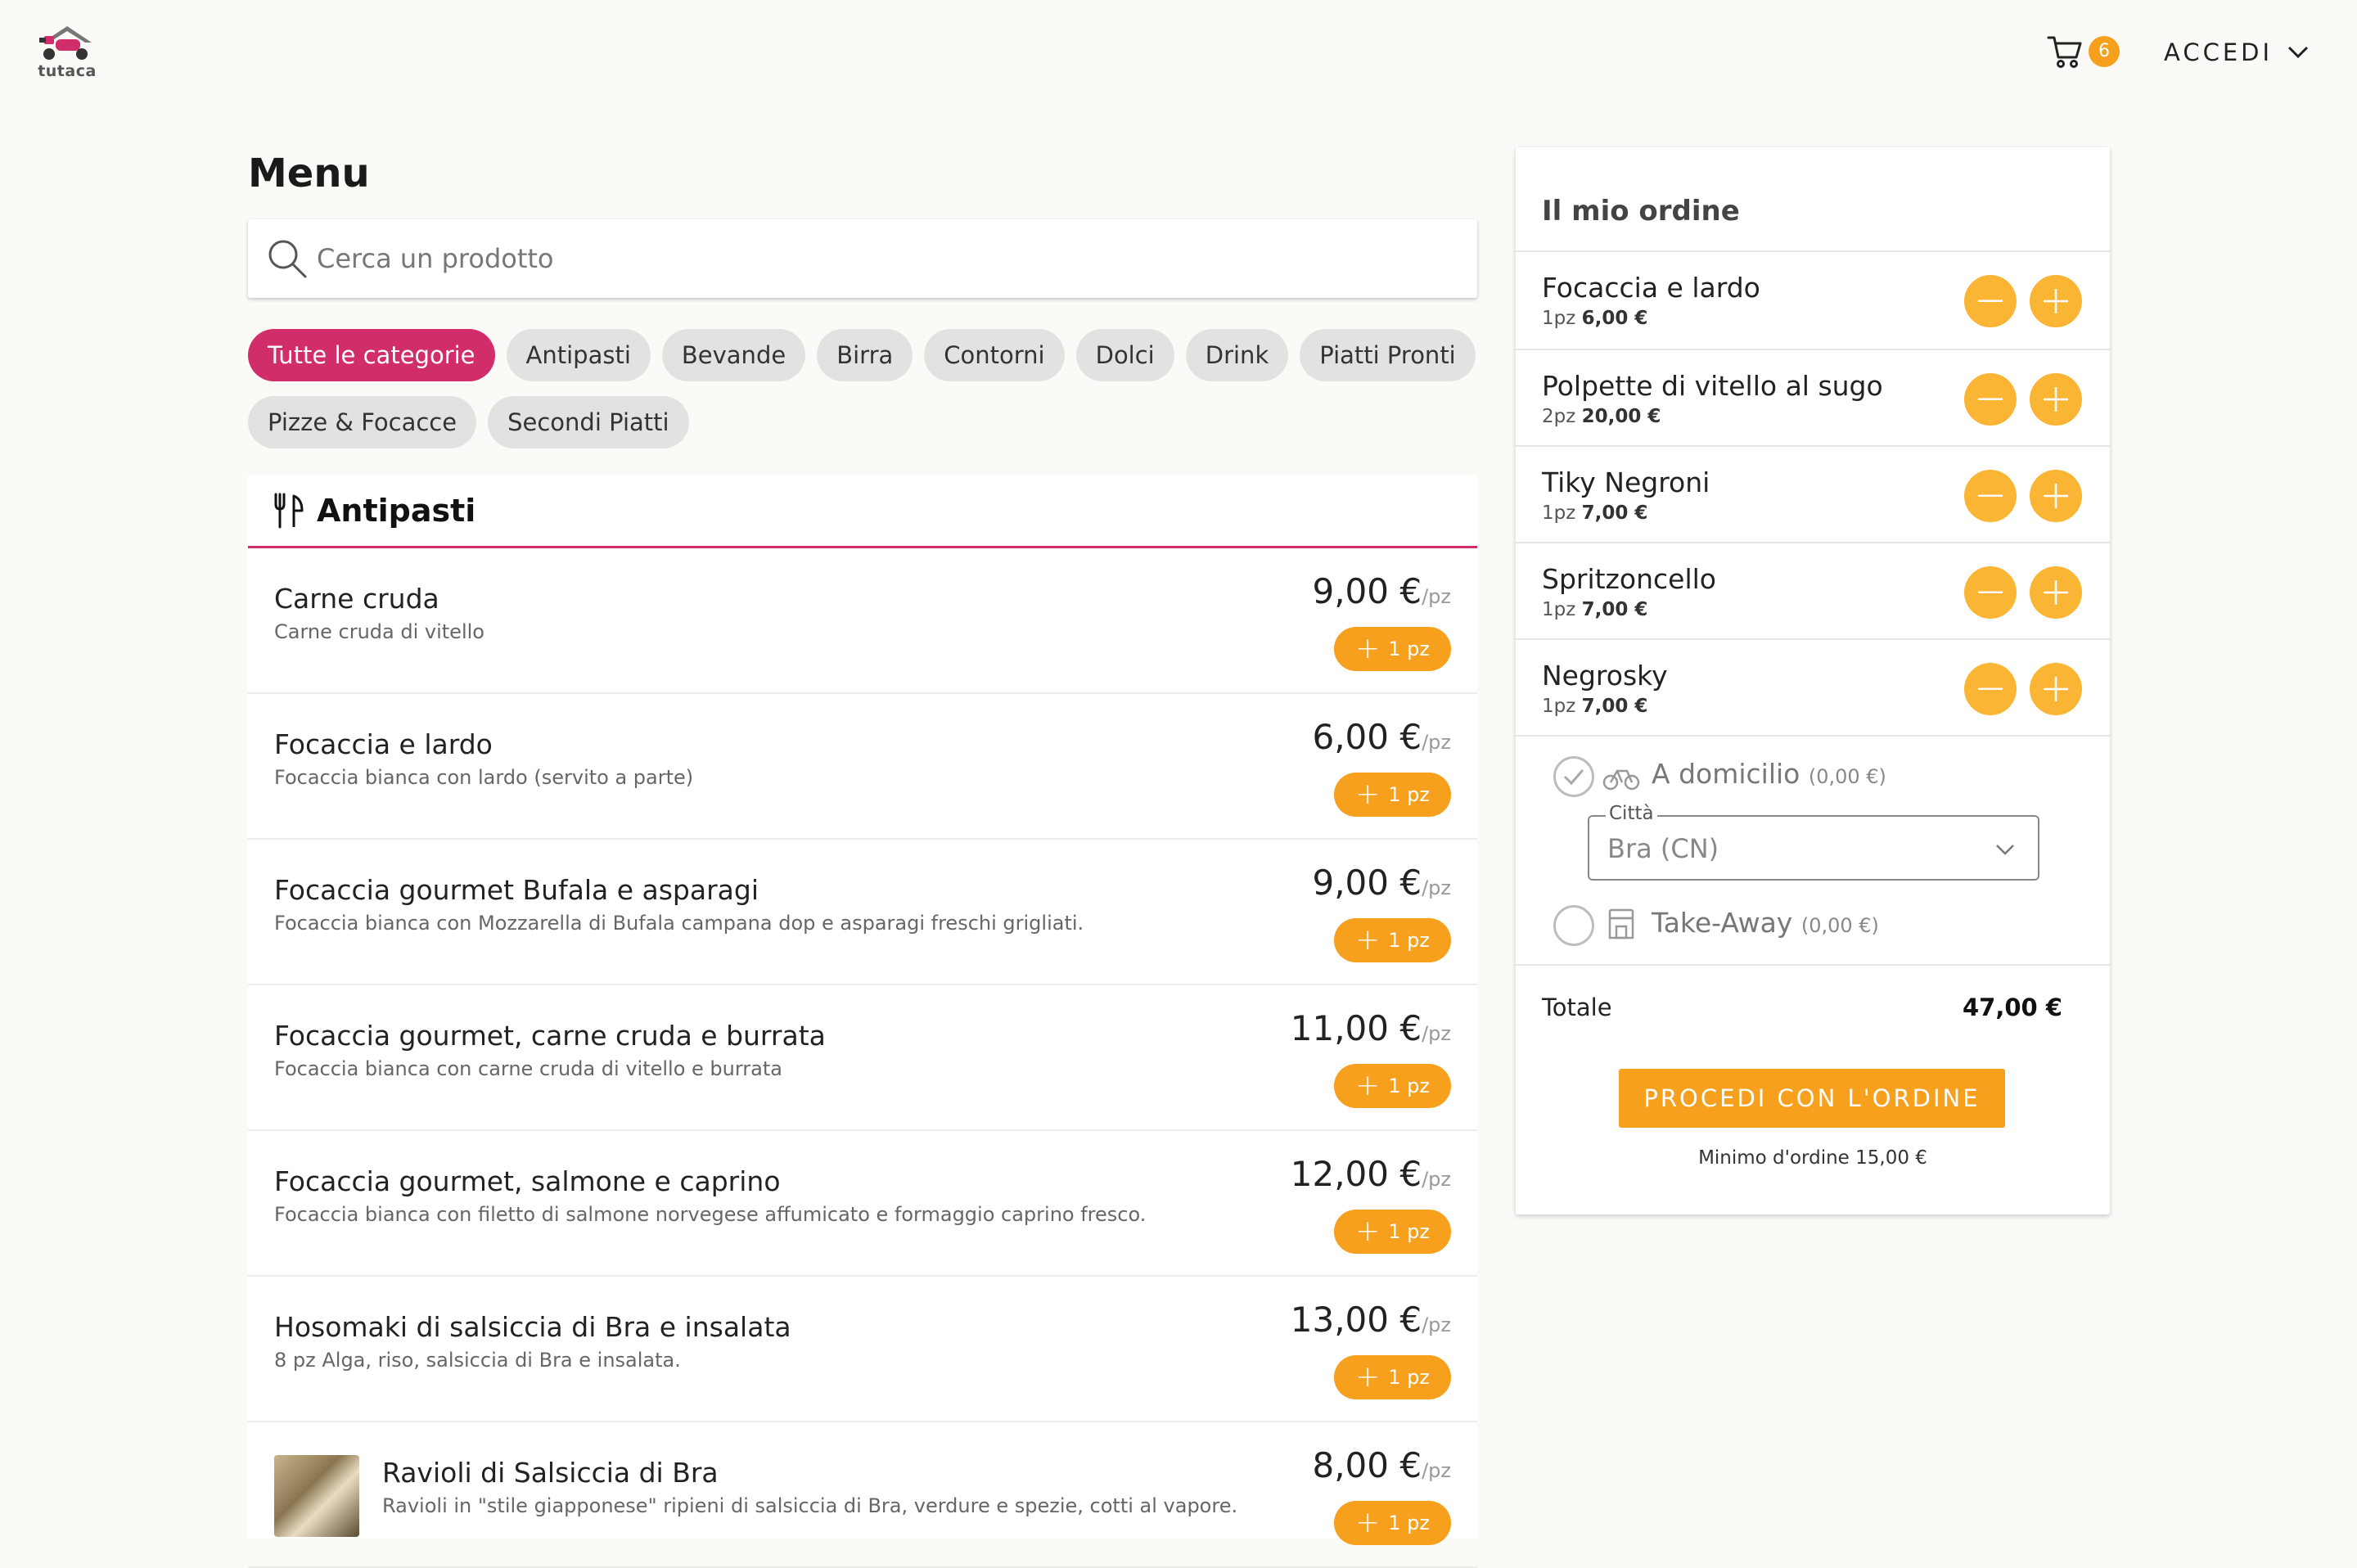 The image size is (2357, 1568). I want to click on order-line: Tiky Negroni 1pz 7,00 €, so click(1813, 495).